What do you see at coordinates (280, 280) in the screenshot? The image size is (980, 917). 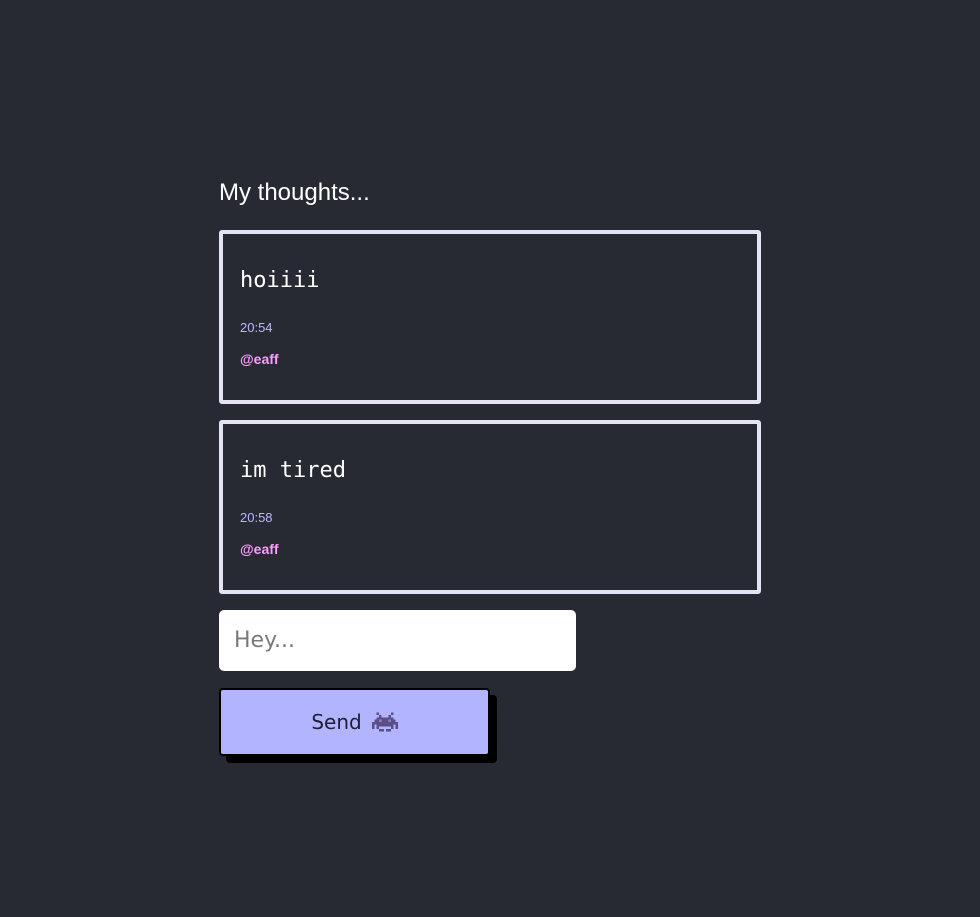 I see `thought-text: hoiiii` at bounding box center [280, 280].